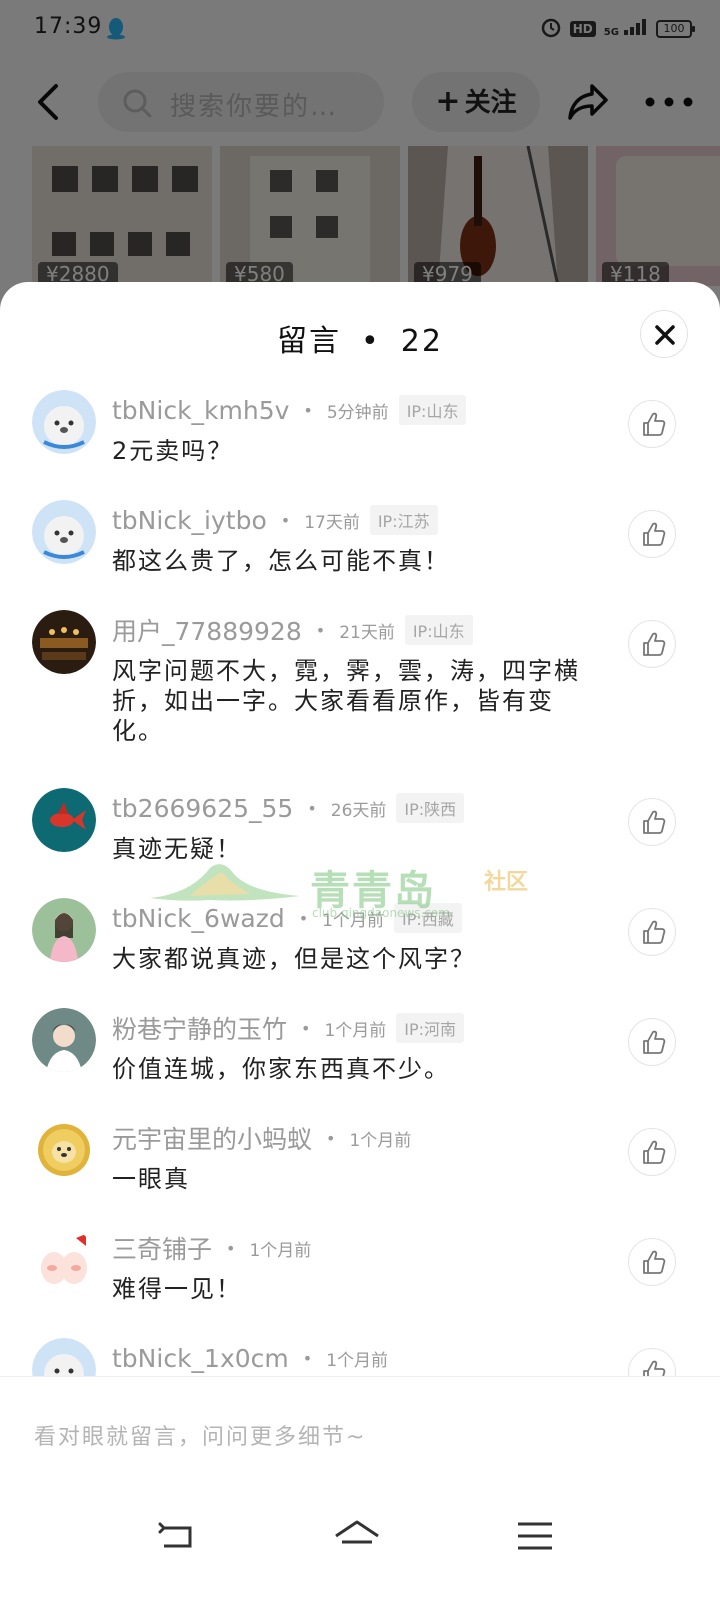 The image size is (720, 1600). Describe the element at coordinates (175, 1535) in the screenshot. I see `back-arrow-icon` at that location.